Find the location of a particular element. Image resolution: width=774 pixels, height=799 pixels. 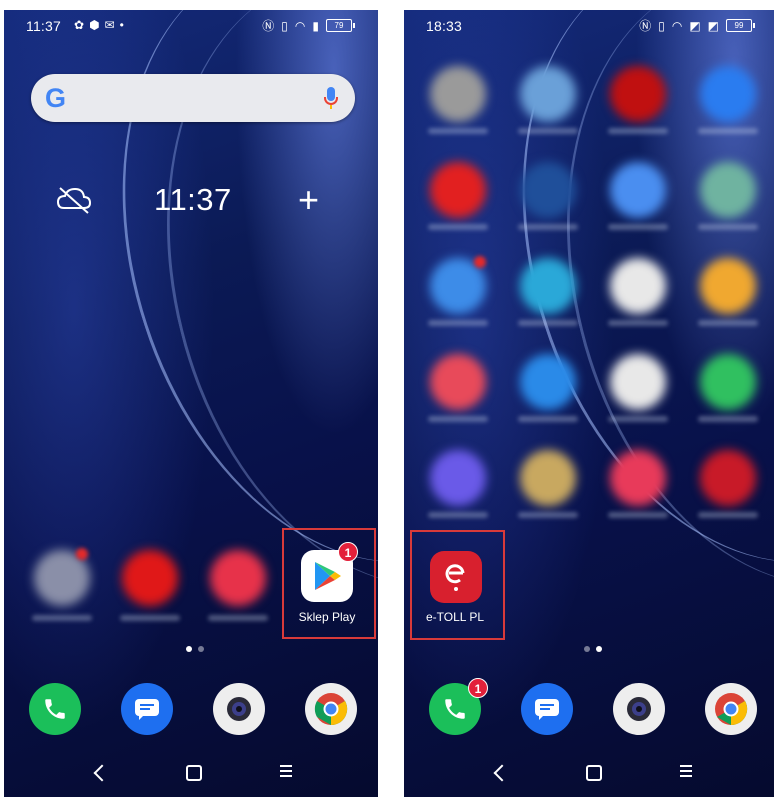

etoll-app is located at coordinates (456, 577).